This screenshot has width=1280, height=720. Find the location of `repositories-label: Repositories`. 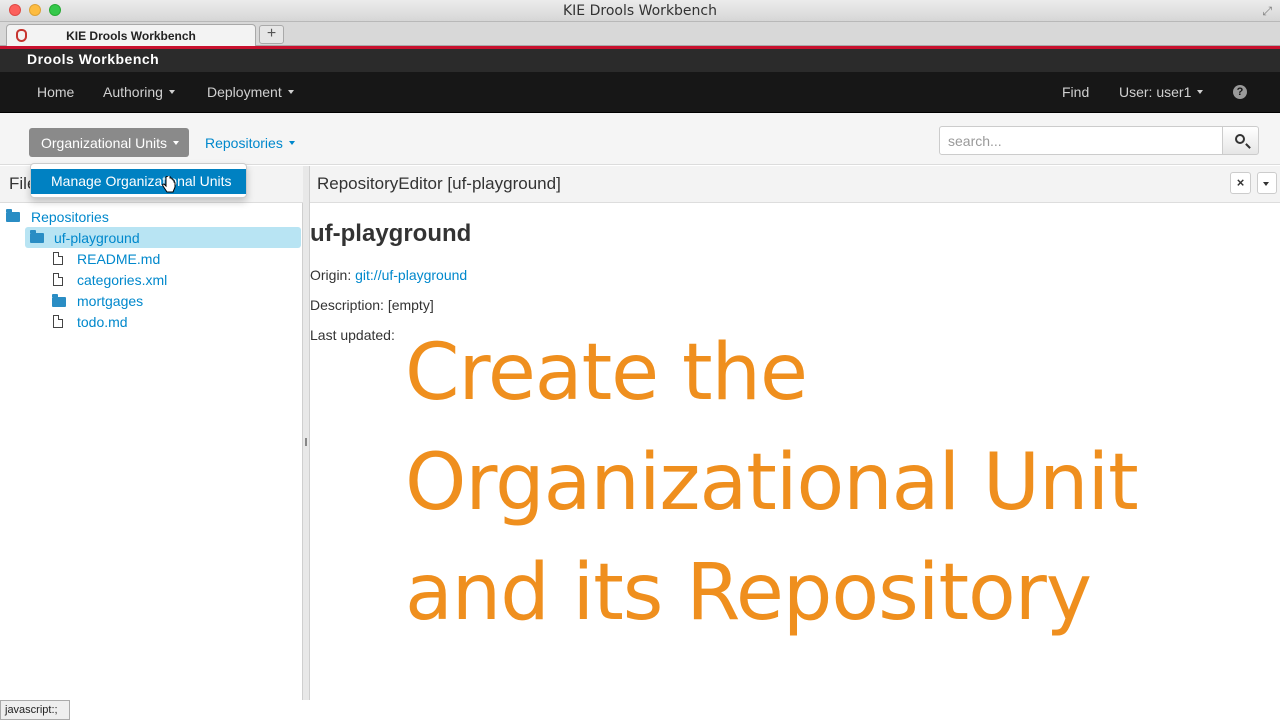

repositories-label: Repositories is located at coordinates (244, 143).